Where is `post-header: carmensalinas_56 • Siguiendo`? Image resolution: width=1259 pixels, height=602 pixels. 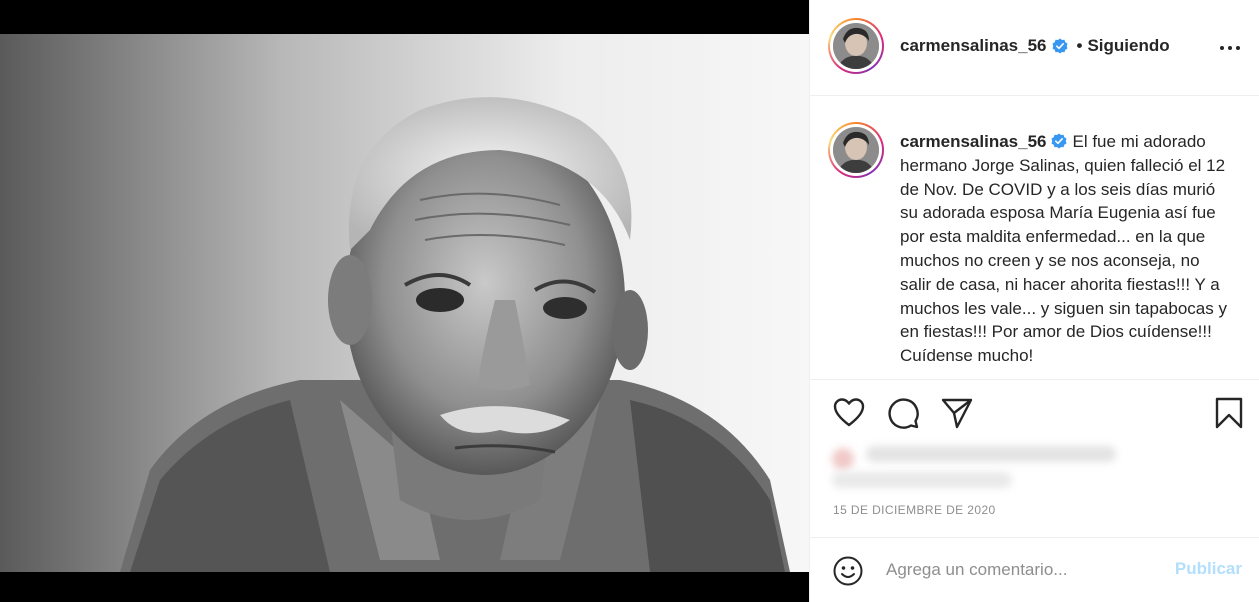 post-header: carmensalinas_56 • Siguiendo is located at coordinates (1034, 48).